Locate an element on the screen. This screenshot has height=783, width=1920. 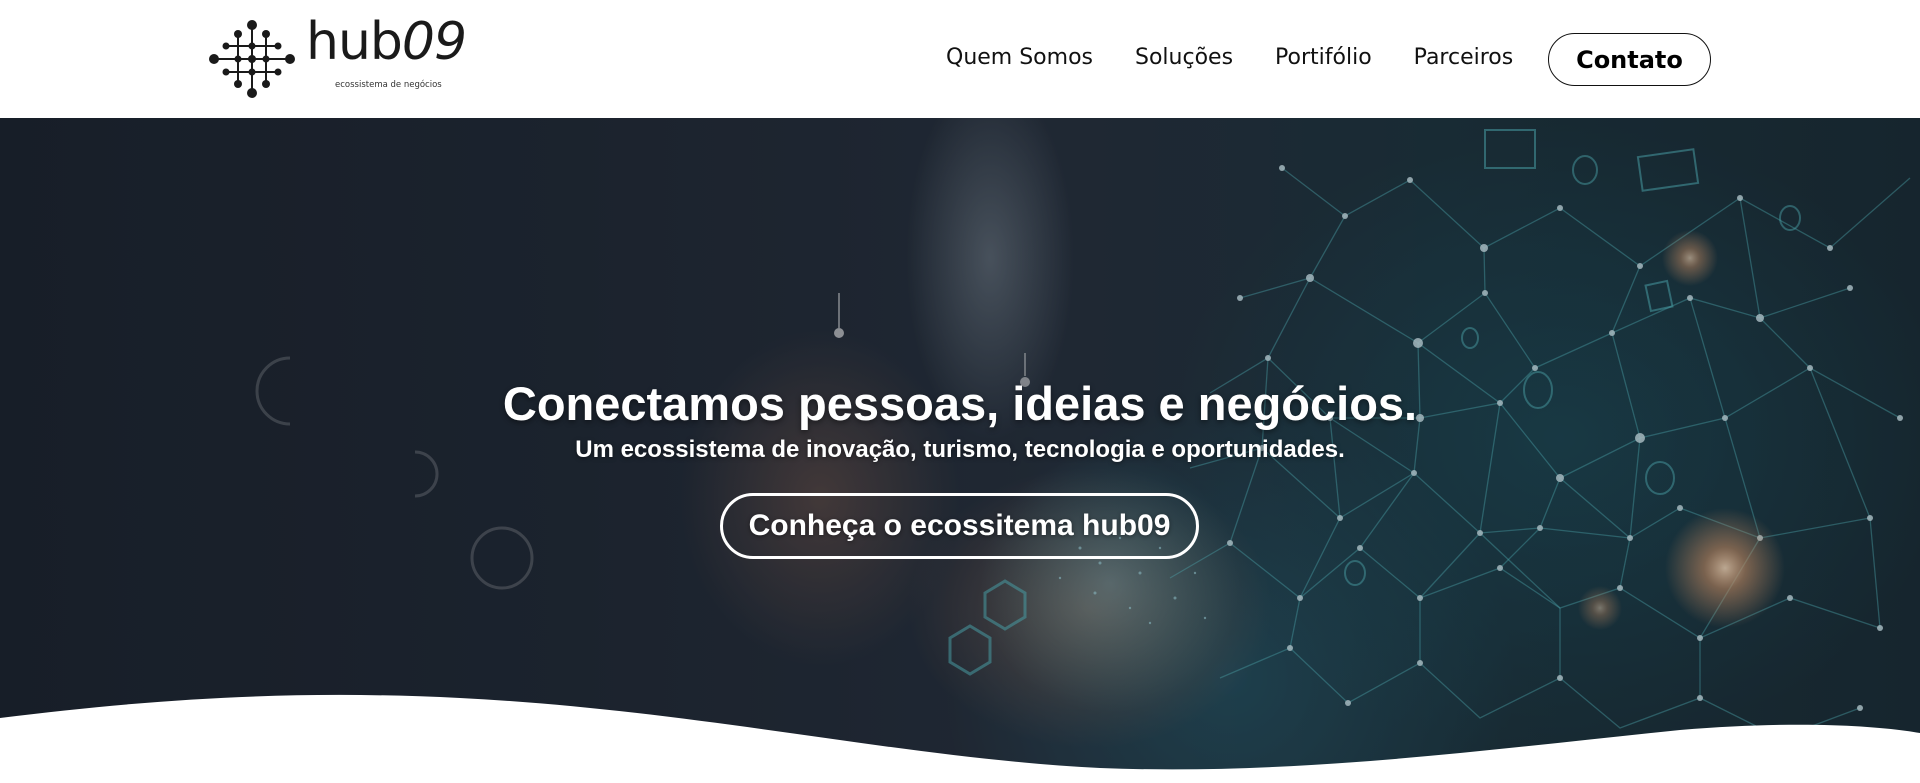
brand-wordmark: hub09 is located at coordinates (386, 42).